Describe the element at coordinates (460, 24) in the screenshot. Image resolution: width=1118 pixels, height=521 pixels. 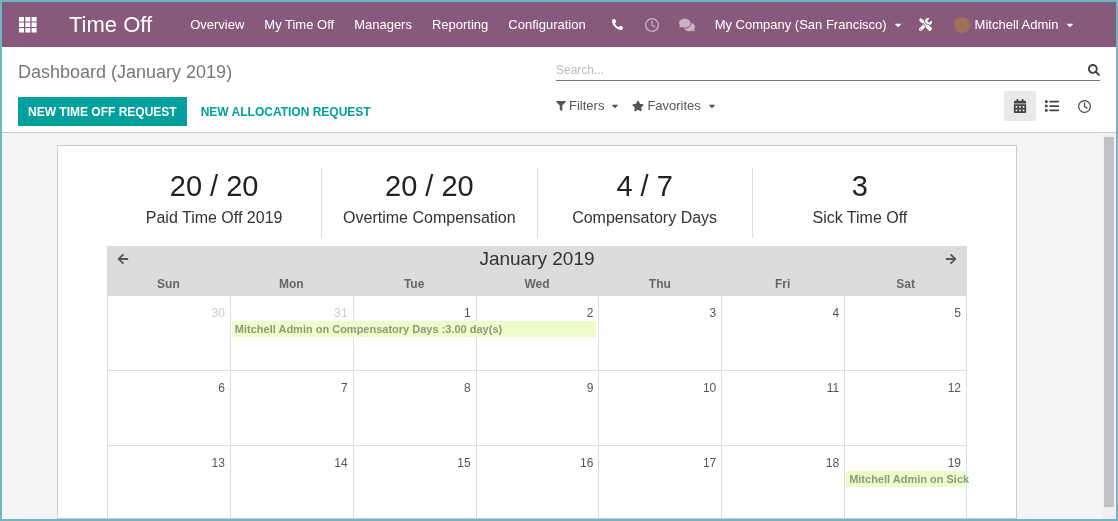
I see `menu-item: Reporting` at that location.